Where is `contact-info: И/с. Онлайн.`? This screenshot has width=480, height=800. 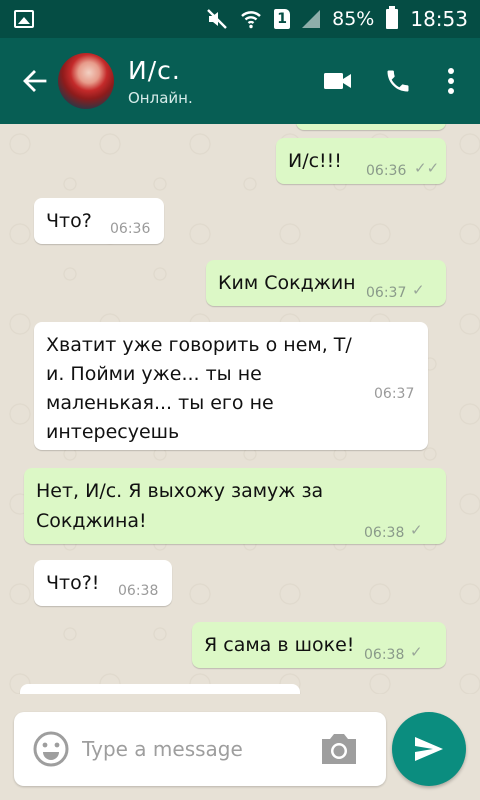 contact-info: И/с. Онлайн. is located at coordinates (160, 81).